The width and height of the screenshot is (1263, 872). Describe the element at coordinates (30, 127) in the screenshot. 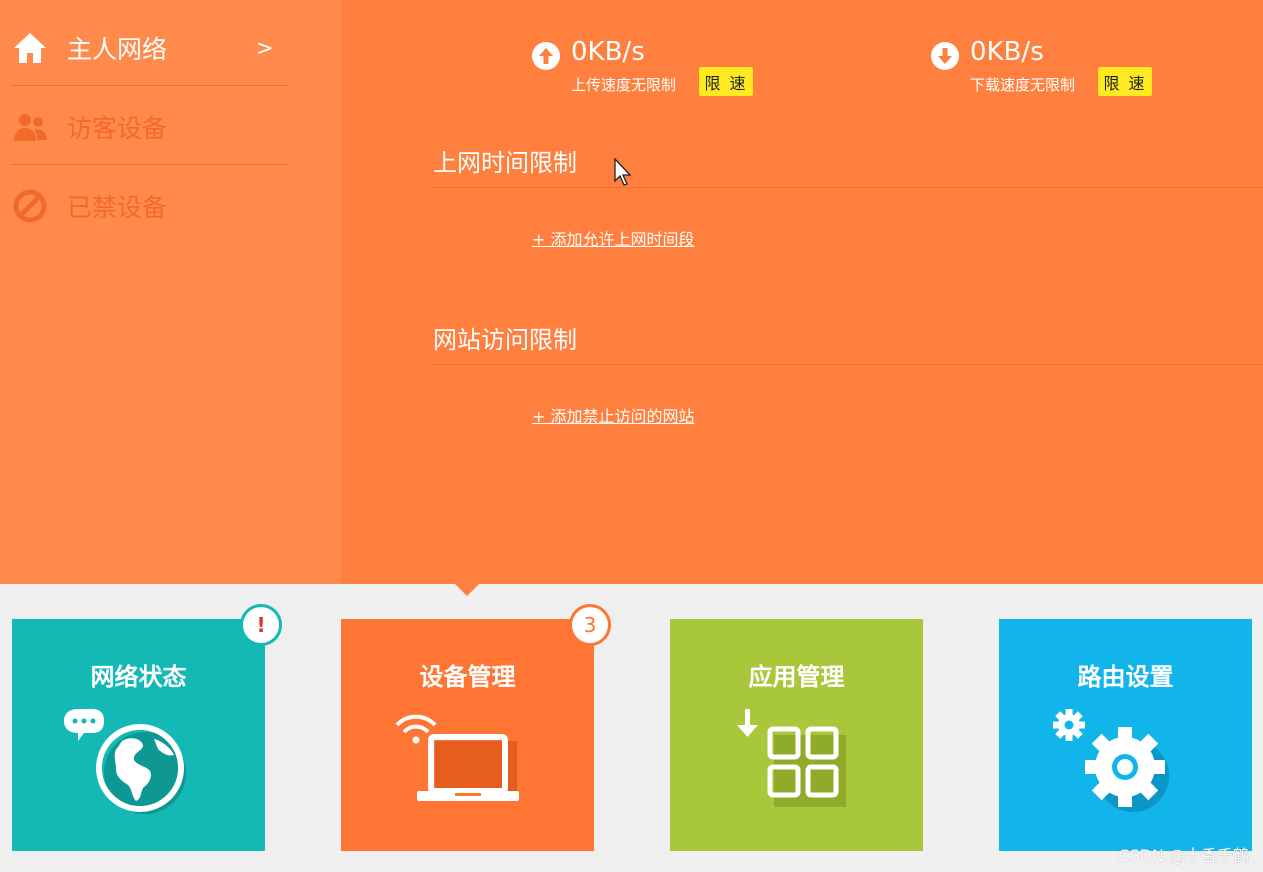

I see `guests-icon` at that location.